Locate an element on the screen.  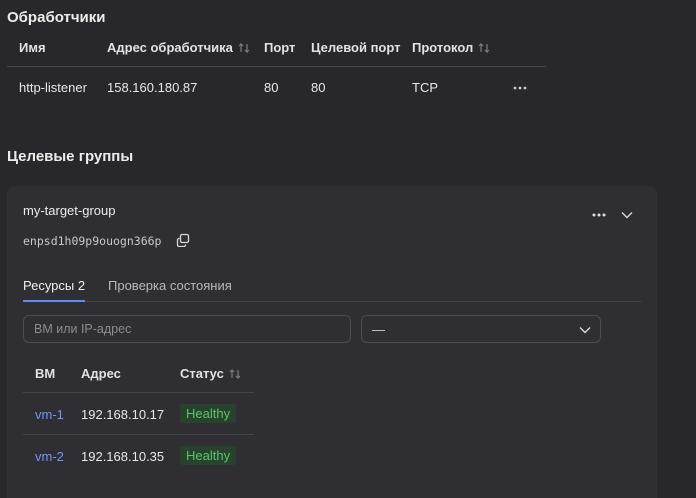
target-group-name: my-target-group is located at coordinates (69, 210).